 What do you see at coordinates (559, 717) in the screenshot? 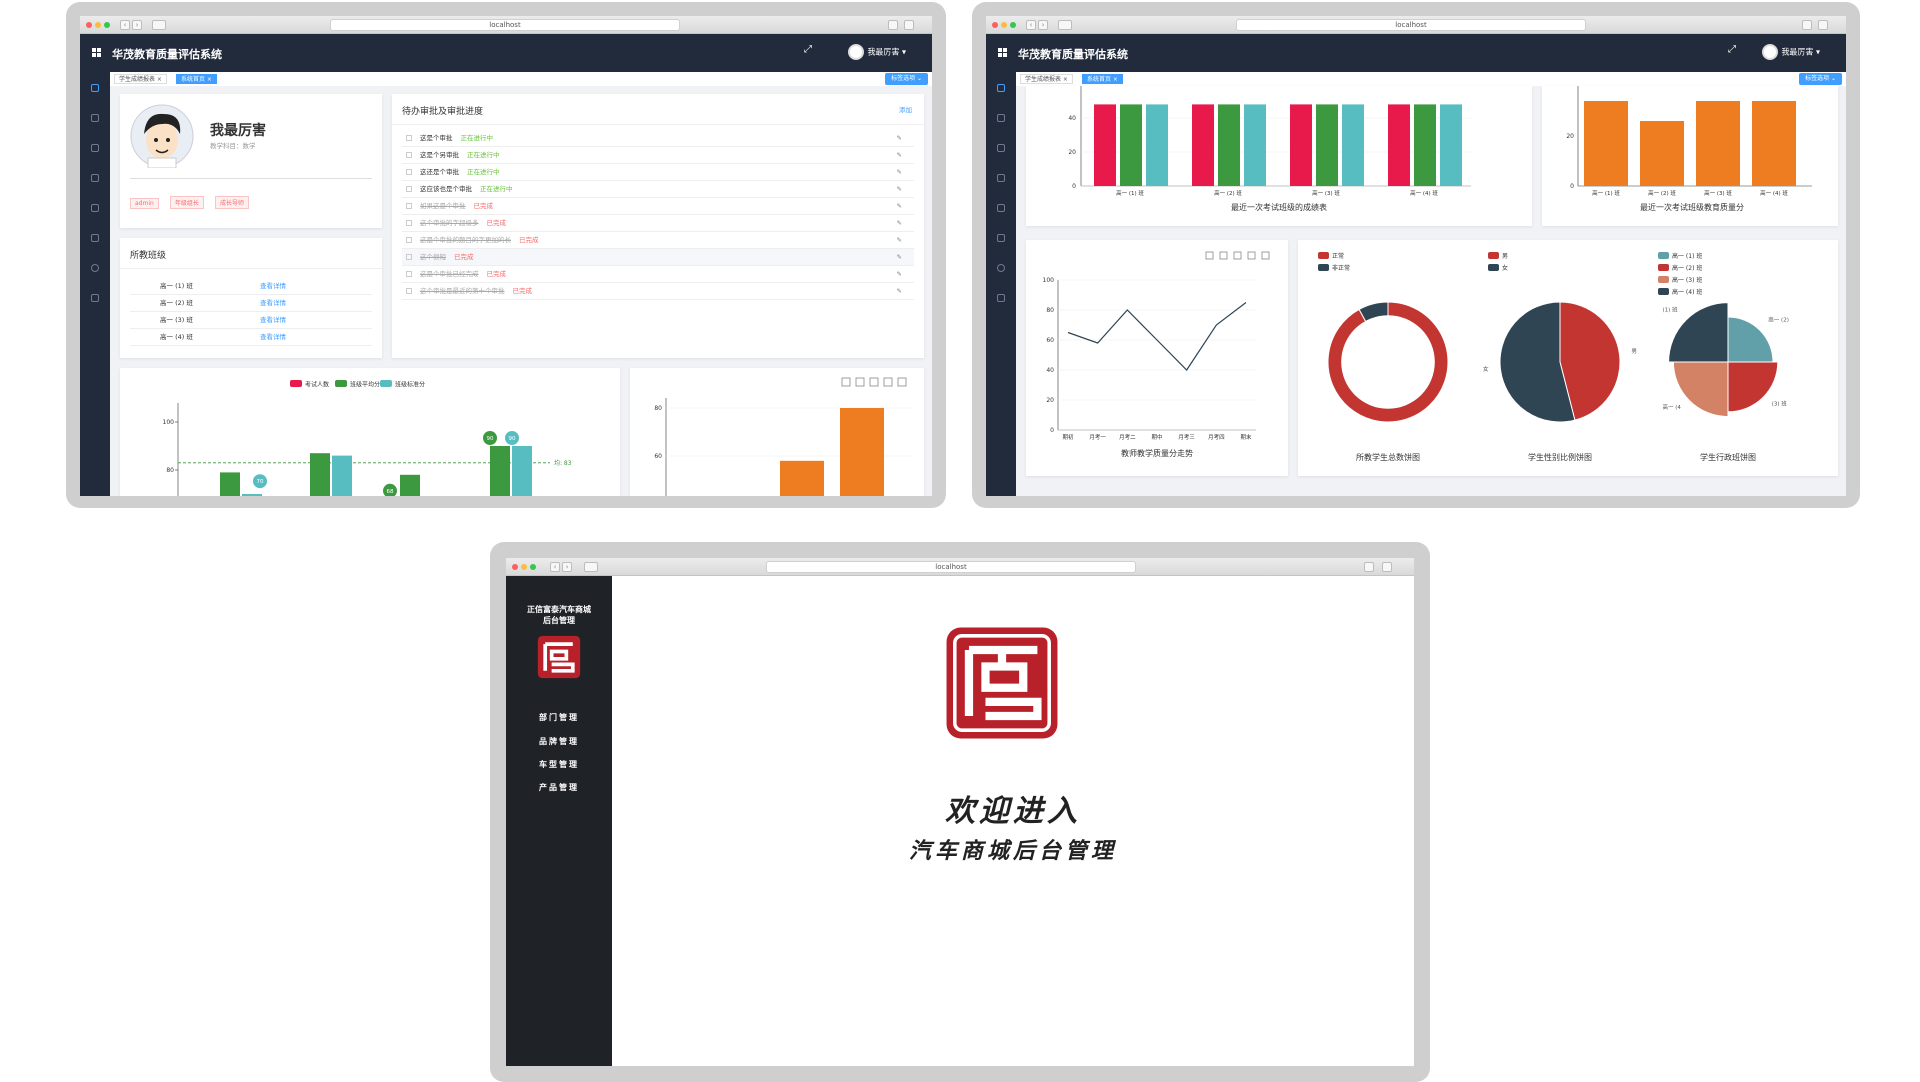
I see `menu-dept: 部门管理` at bounding box center [559, 717].